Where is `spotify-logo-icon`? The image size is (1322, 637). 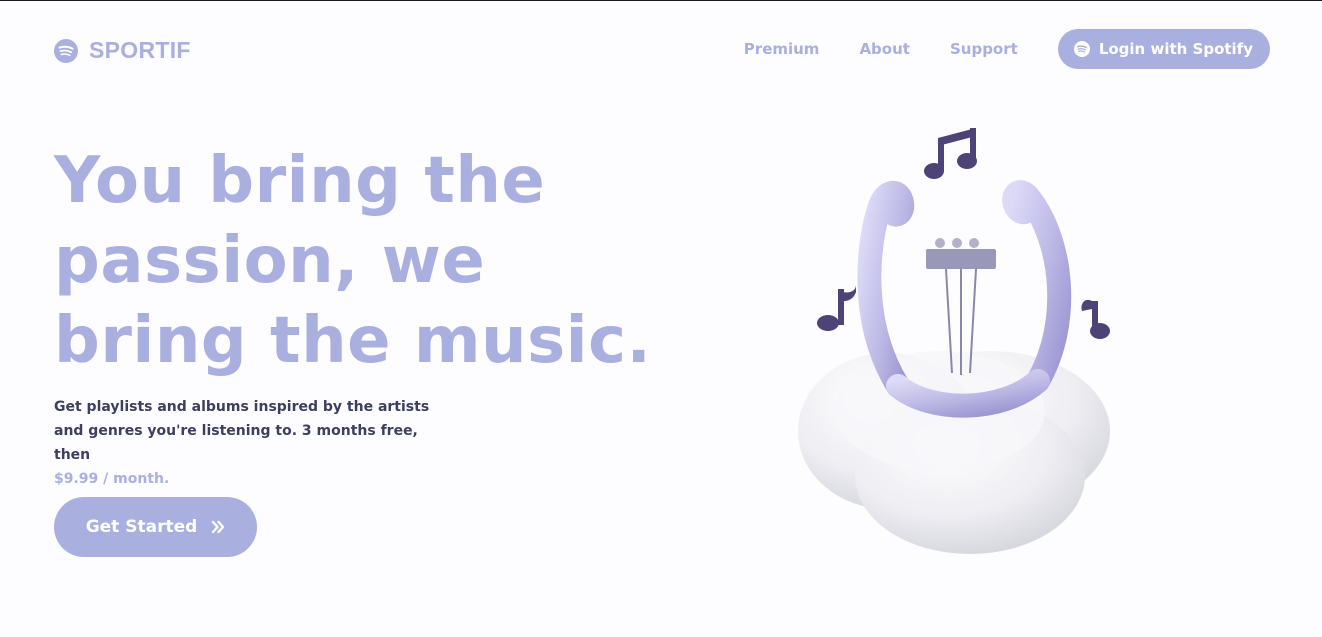 spotify-logo-icon is located at coordinates (66, 50).